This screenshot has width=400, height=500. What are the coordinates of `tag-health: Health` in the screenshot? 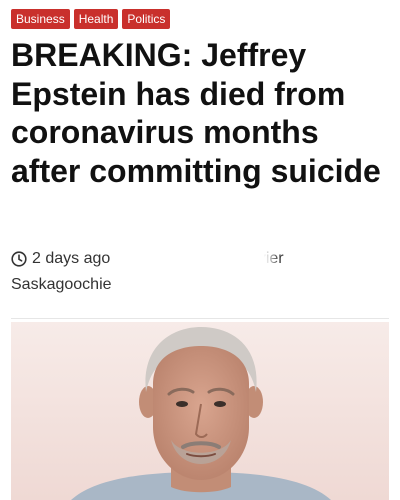 It's located at (96, 19).